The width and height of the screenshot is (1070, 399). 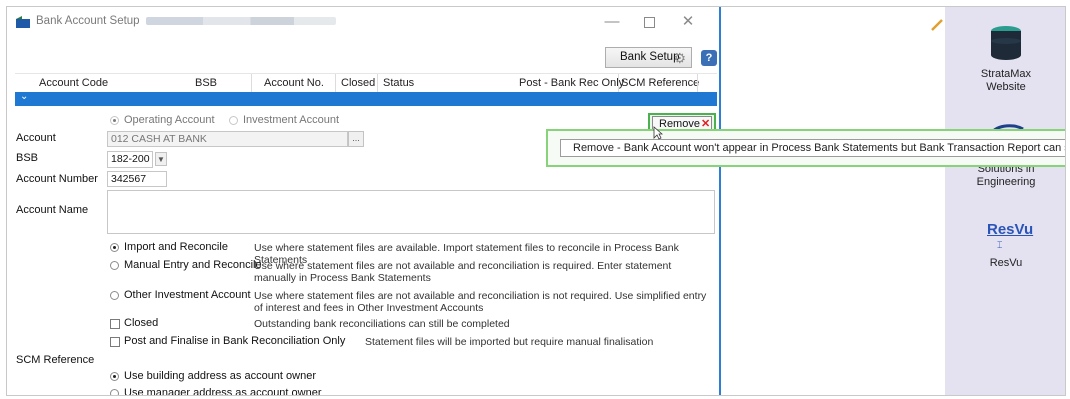 I want to click on col-scm-reference: SCM Reference, so click(x=660, y=83).